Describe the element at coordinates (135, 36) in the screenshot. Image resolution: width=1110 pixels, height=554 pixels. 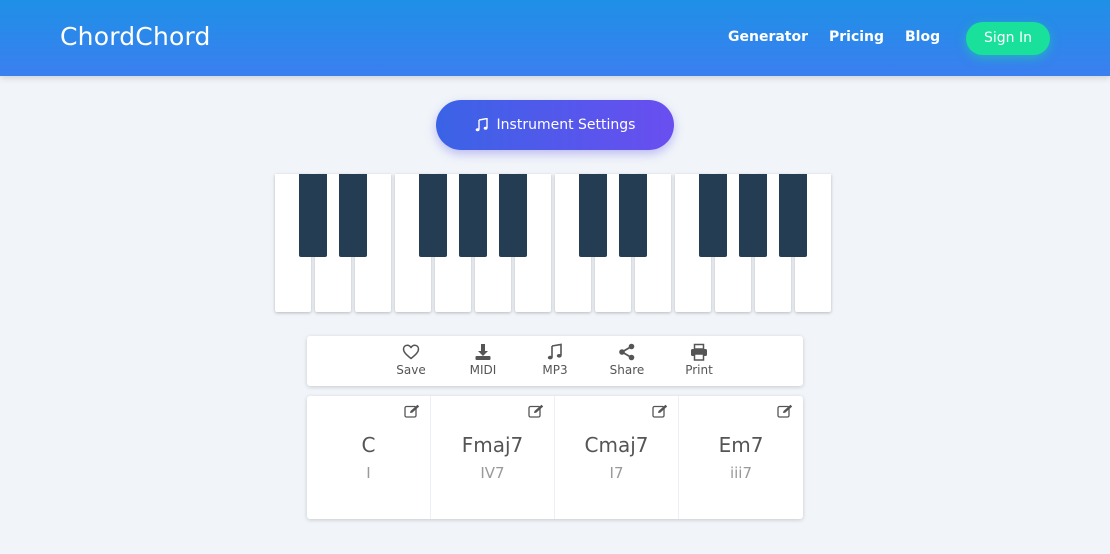
I see `logo: ChordChord` at that location.